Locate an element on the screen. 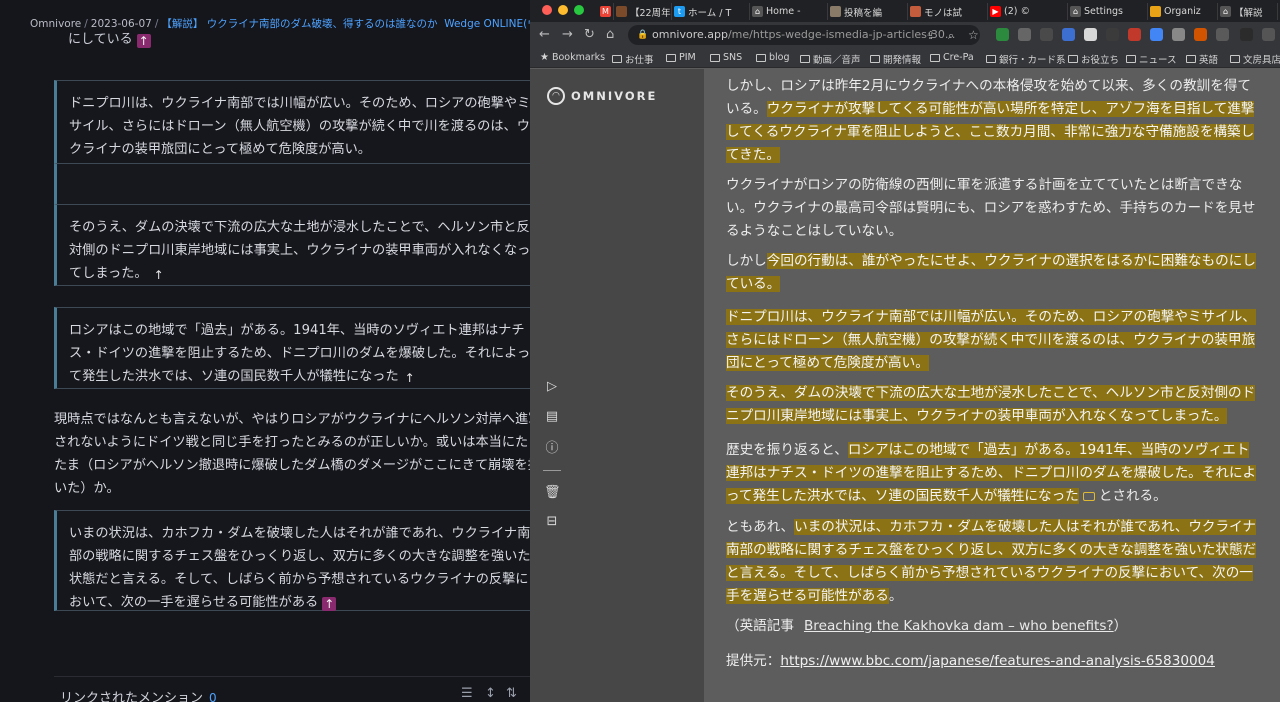 The image size is (1280, 702). breadcrumb-title: 【解説】 ウクライナ南部のダム破壊、得するのは誰なのか is located at coordinates (299, 24).